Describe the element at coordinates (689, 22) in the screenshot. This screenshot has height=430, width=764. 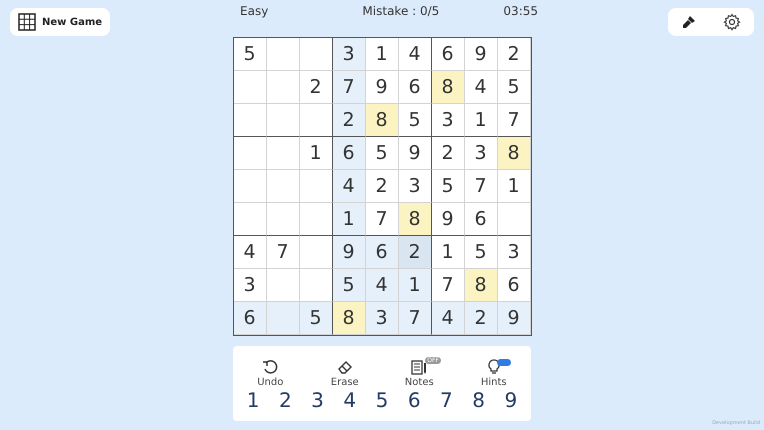
I see `brush-icon` at that location.